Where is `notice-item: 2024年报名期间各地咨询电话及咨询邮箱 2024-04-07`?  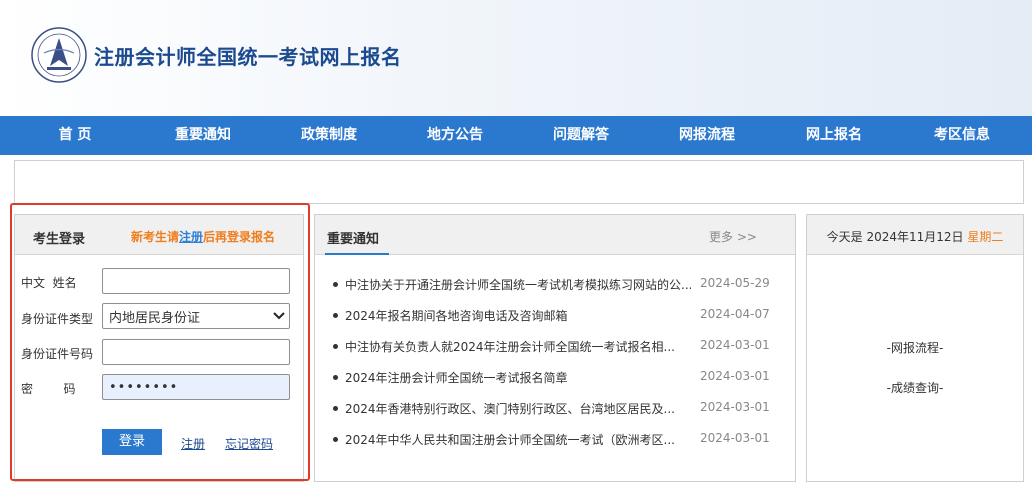 notice-item: 2024年报名期间各地咨询电话及咨询邮箱 2024-04-07 is located at coordinates (561, 317).